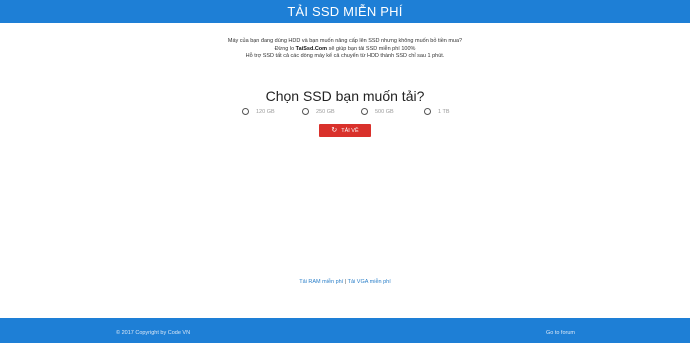  What do you see at coordinates (560, 333) in the screenshot?
I see `go-to-forum-link: Go to forum` at bounding box center [560, 333].